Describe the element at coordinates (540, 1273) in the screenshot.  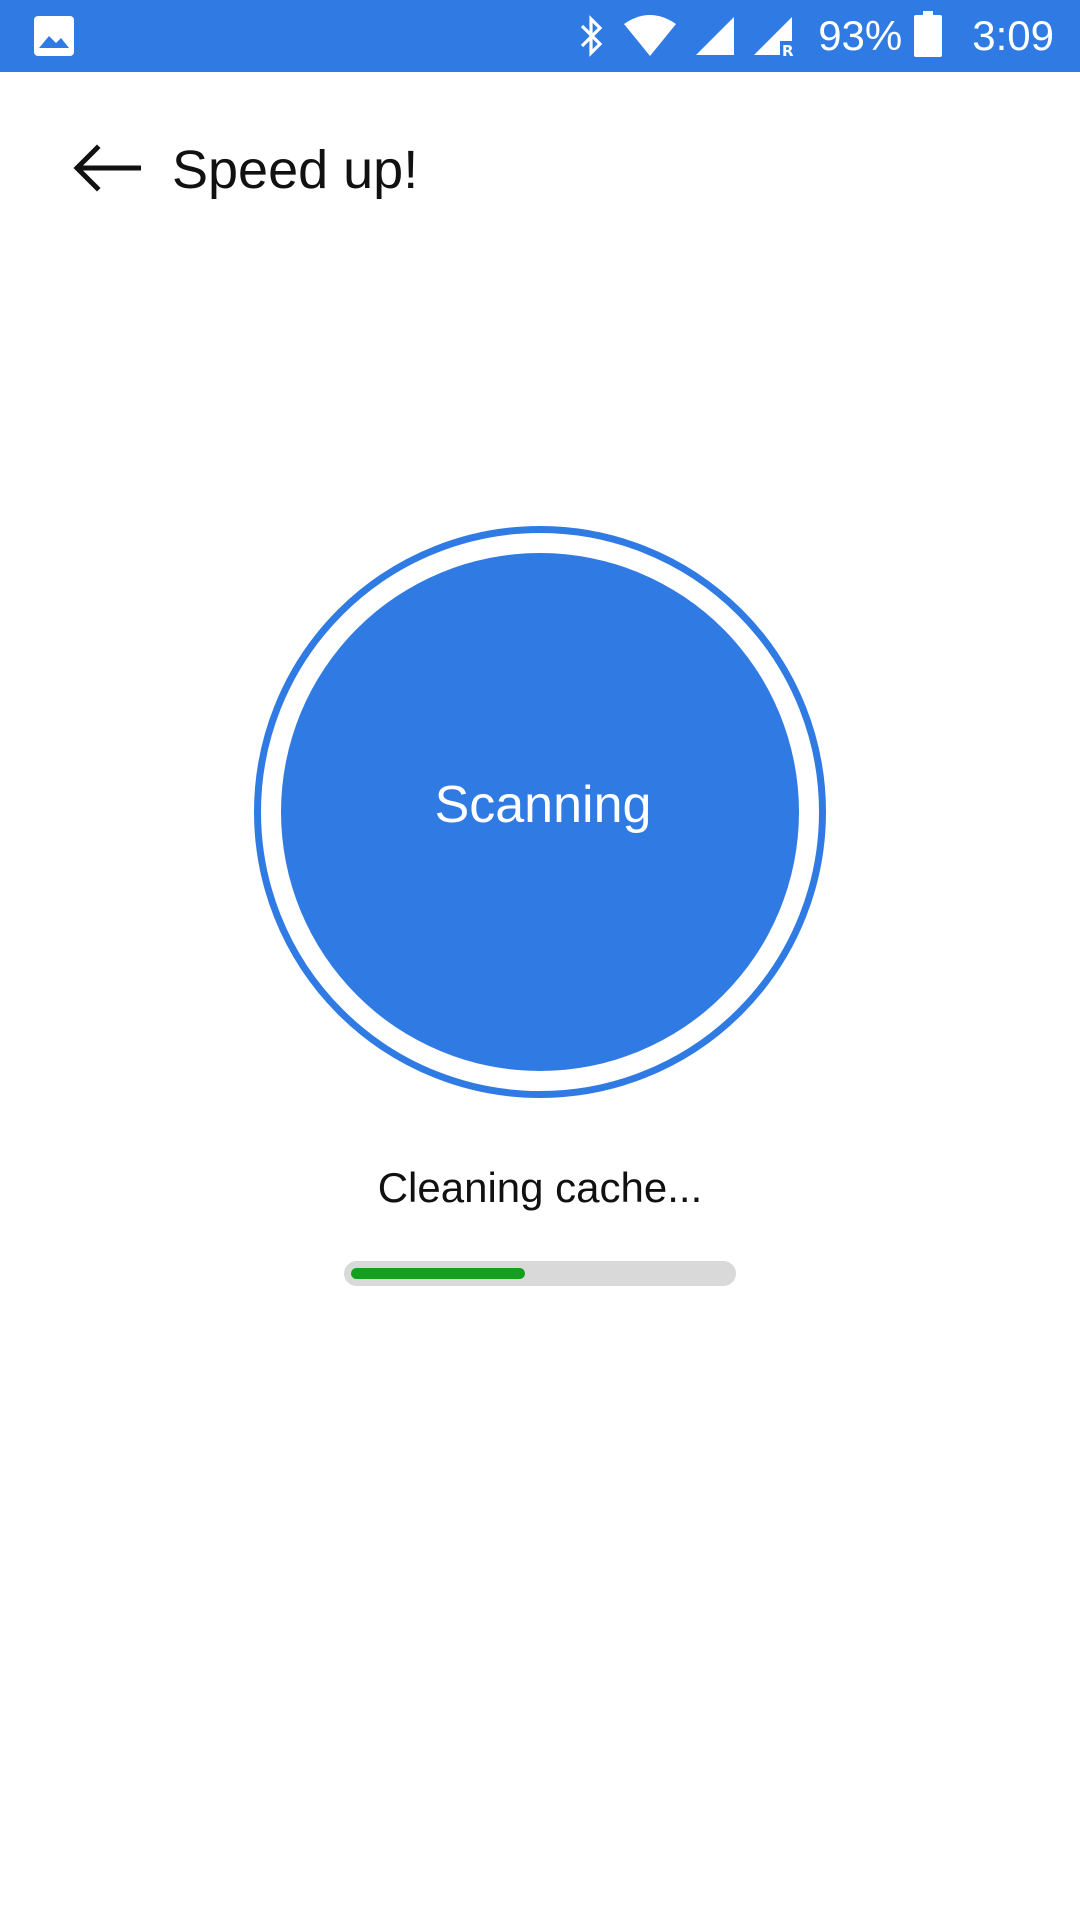
I see `progress-bar` at that location.